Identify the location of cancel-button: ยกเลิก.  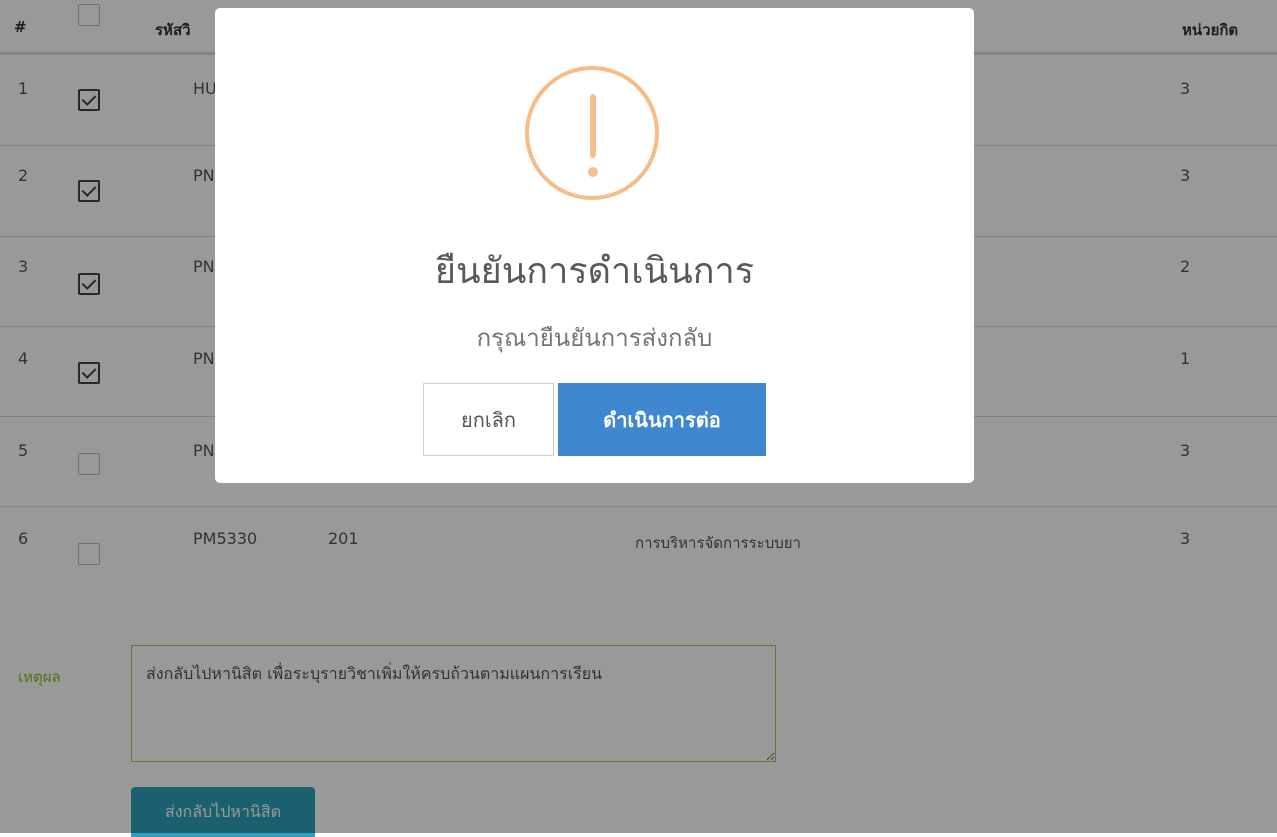
(488, 419).